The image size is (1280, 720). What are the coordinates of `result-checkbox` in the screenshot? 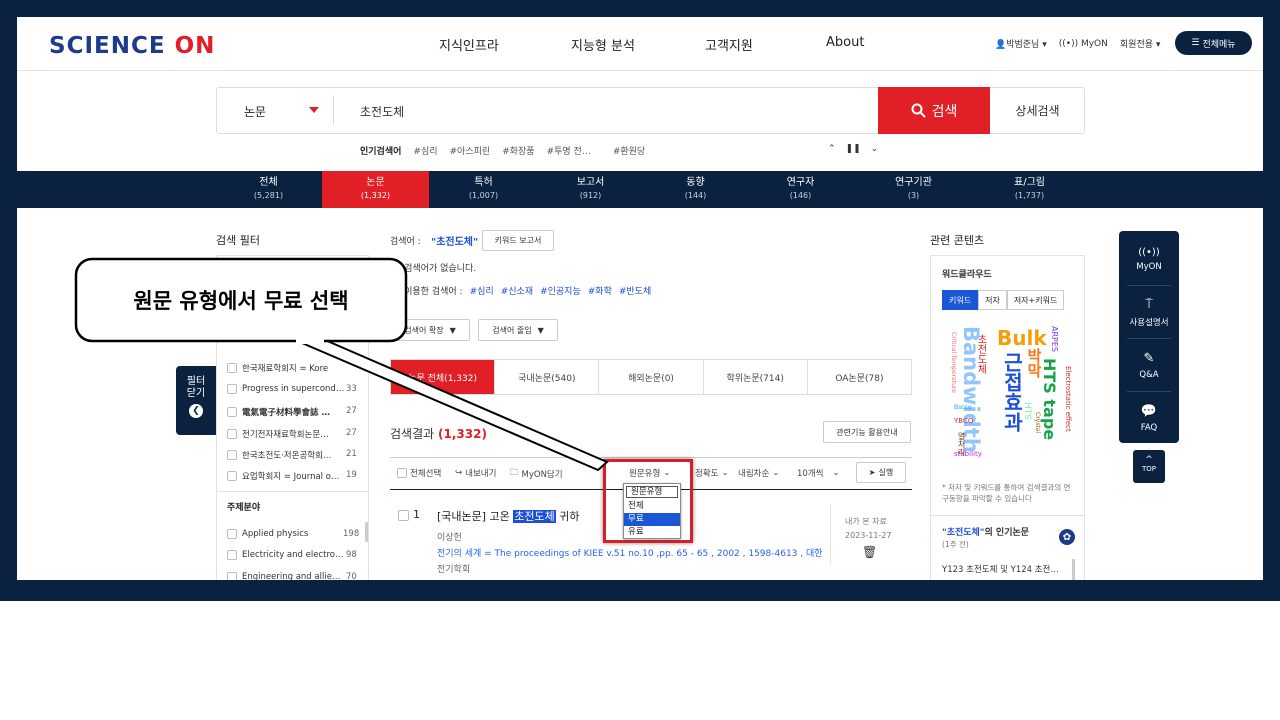 It's located at (403, 515).